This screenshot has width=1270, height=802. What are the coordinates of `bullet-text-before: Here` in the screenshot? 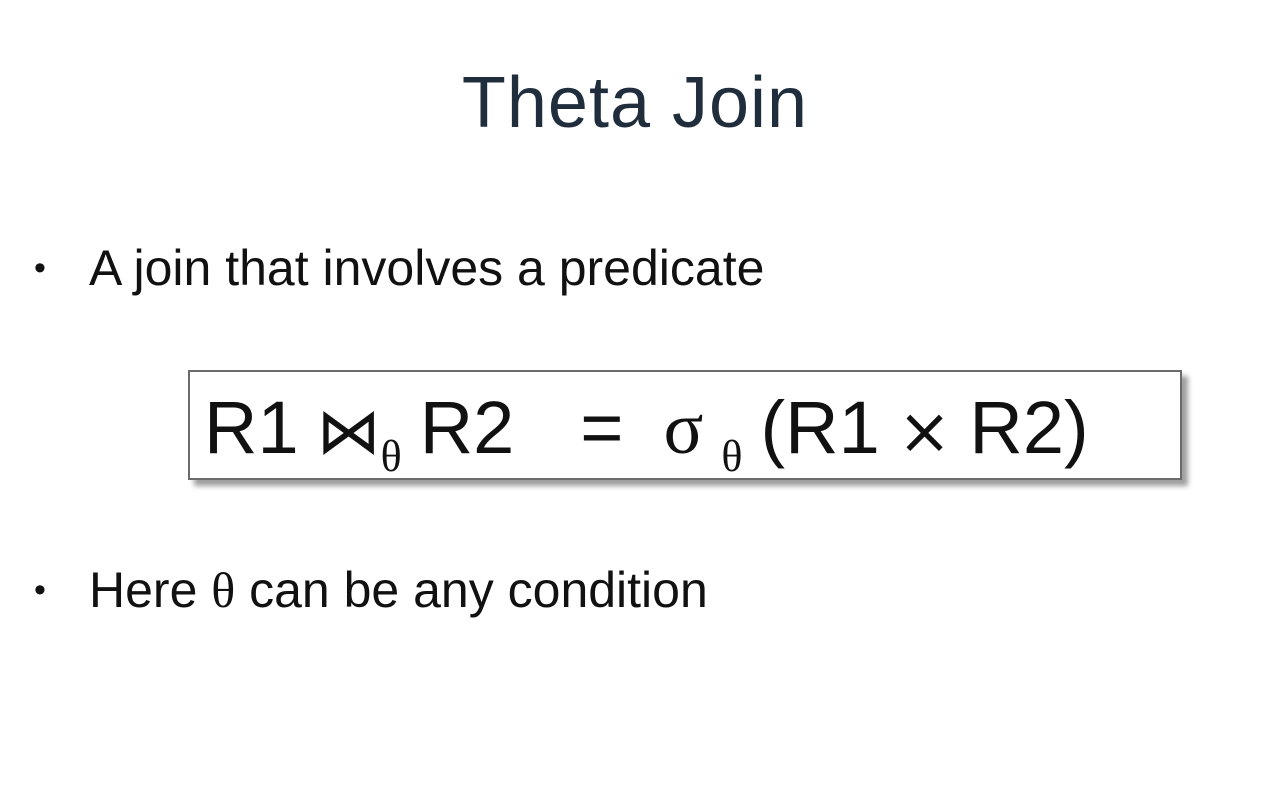 It's located at (150, 590).